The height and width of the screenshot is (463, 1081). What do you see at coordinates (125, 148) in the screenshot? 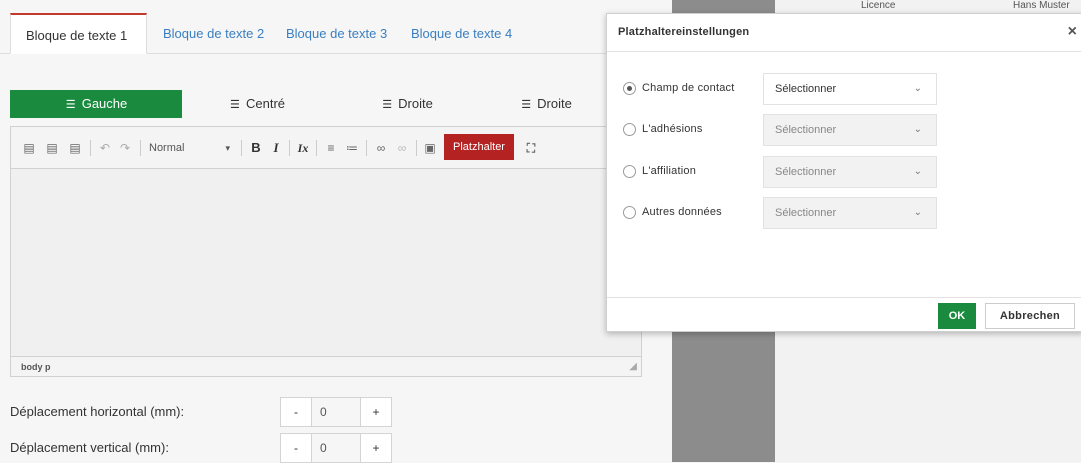
I see `redo-icon: ↷` at bounding box center [125, 148].